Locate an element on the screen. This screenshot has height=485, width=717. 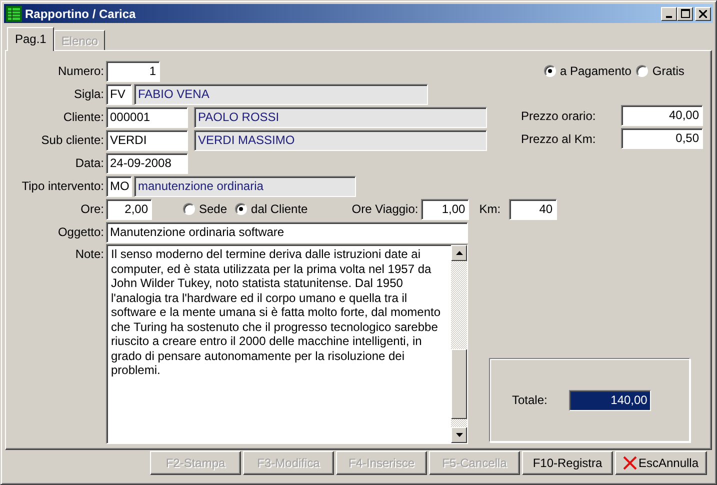
subject-field: Manutenzione ordinaria software is located at coordinates (287, 232).